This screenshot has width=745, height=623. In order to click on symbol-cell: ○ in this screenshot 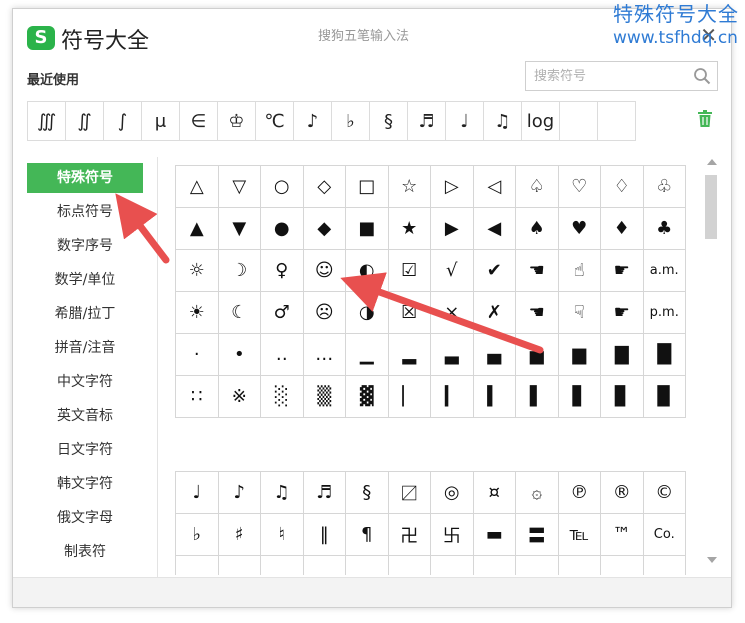, I will do `click(282, 187)`.